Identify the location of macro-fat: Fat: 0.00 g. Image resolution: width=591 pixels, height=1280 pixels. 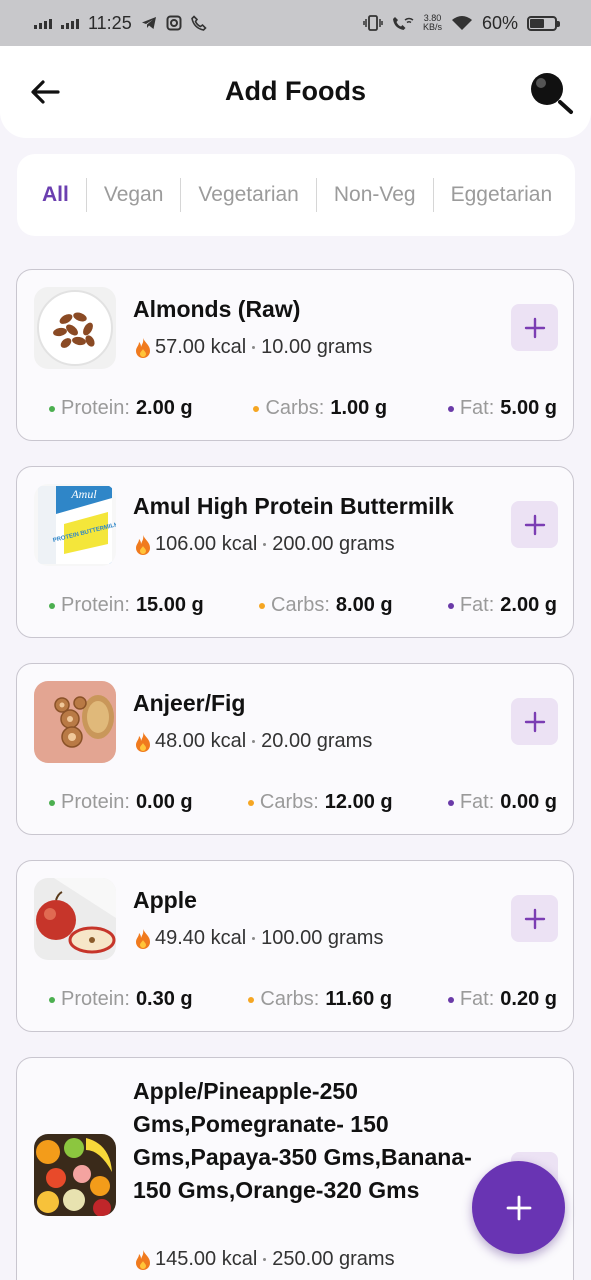
(502, 802).